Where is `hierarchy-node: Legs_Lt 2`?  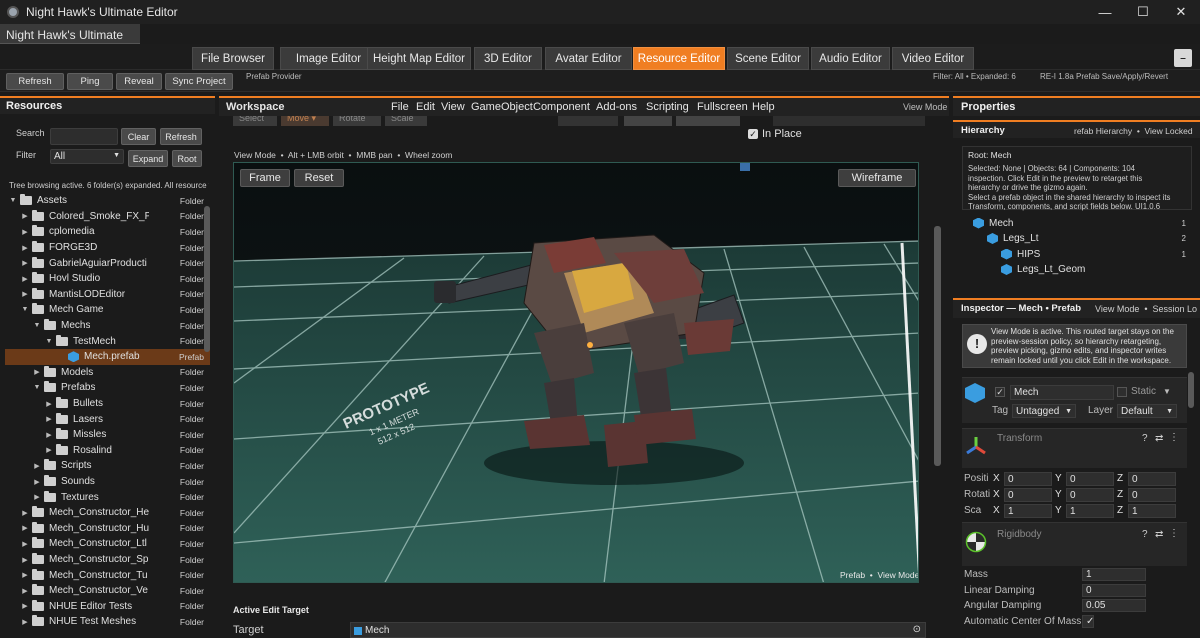 hierarchy-node: Legs_Lt 2 is located at coordinates (1087, 239).